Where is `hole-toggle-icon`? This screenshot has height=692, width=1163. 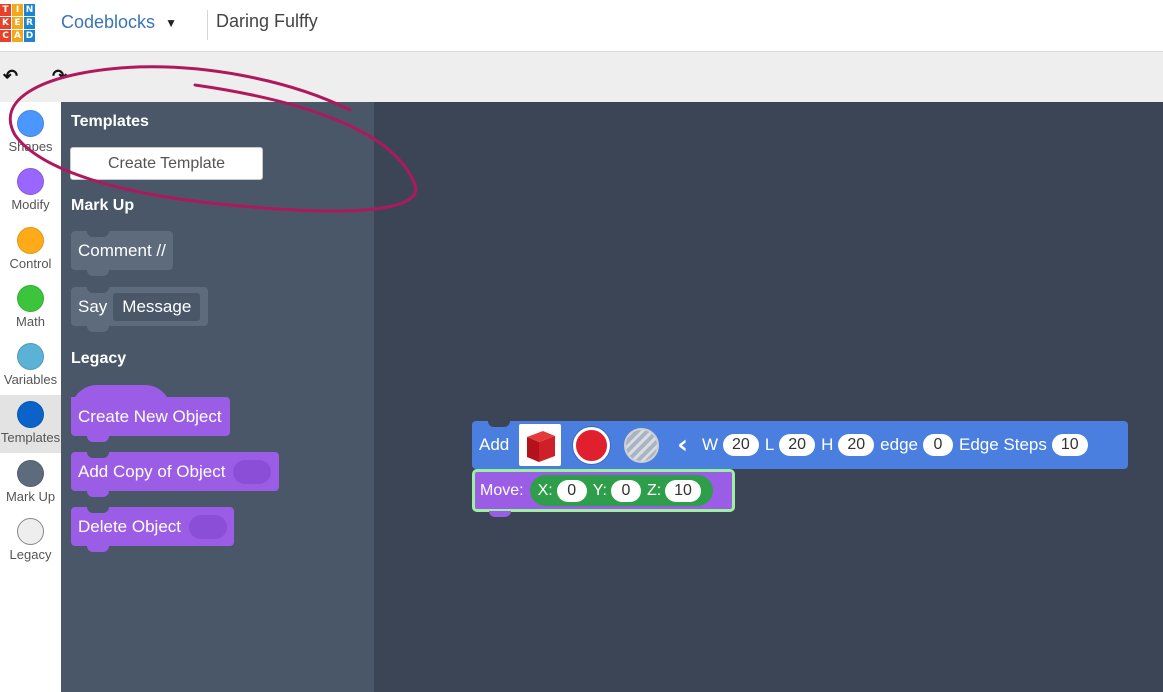 hole-toggle-icon is located at coordinates (642, 445).